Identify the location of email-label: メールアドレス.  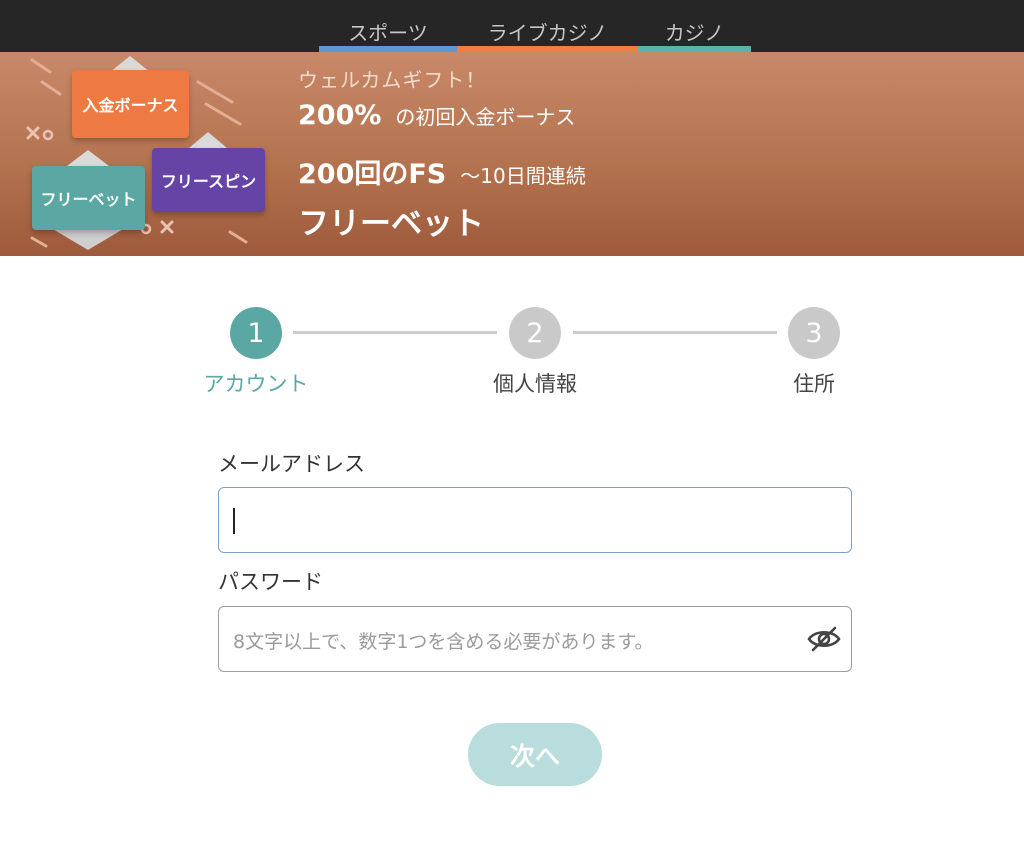
(291, 464).